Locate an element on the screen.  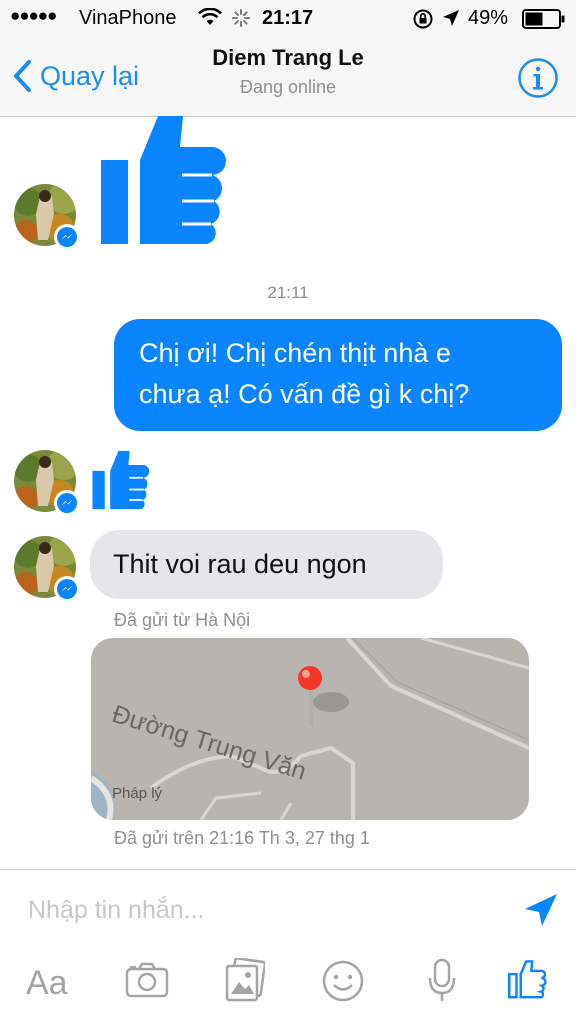
send-icon is located at coordinates (541, 910).